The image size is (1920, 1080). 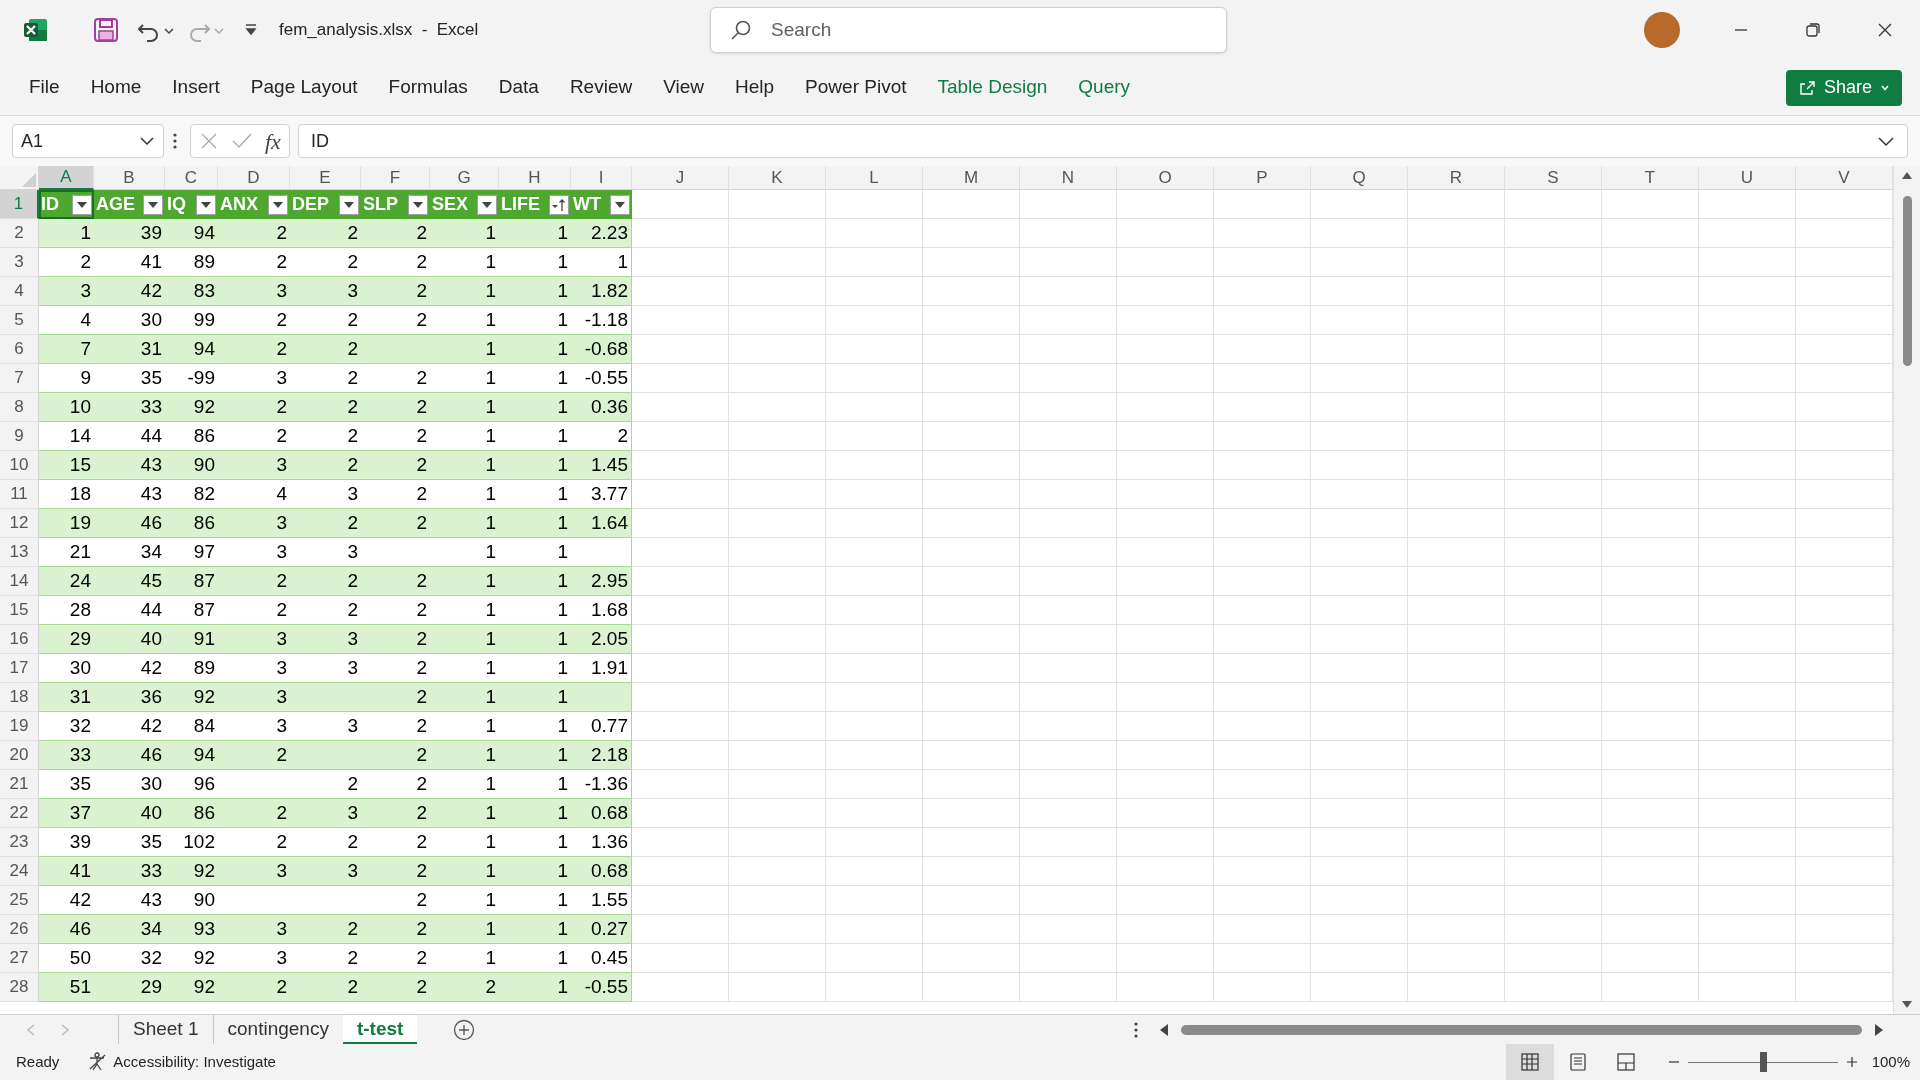 What do you see at coordinates (129, 987) in the screenshot?
I see `table-cell: 29` at bounding box center [129, 987].